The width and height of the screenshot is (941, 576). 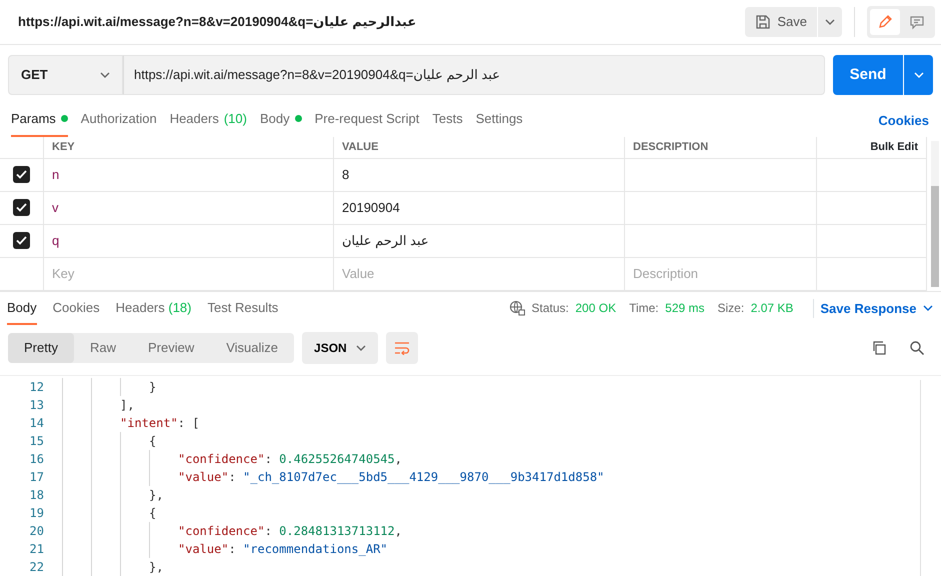 What do you see at coordinates (56, 240) in the screenshot?
I see `param-key: q` at bounding box center [56, 240].